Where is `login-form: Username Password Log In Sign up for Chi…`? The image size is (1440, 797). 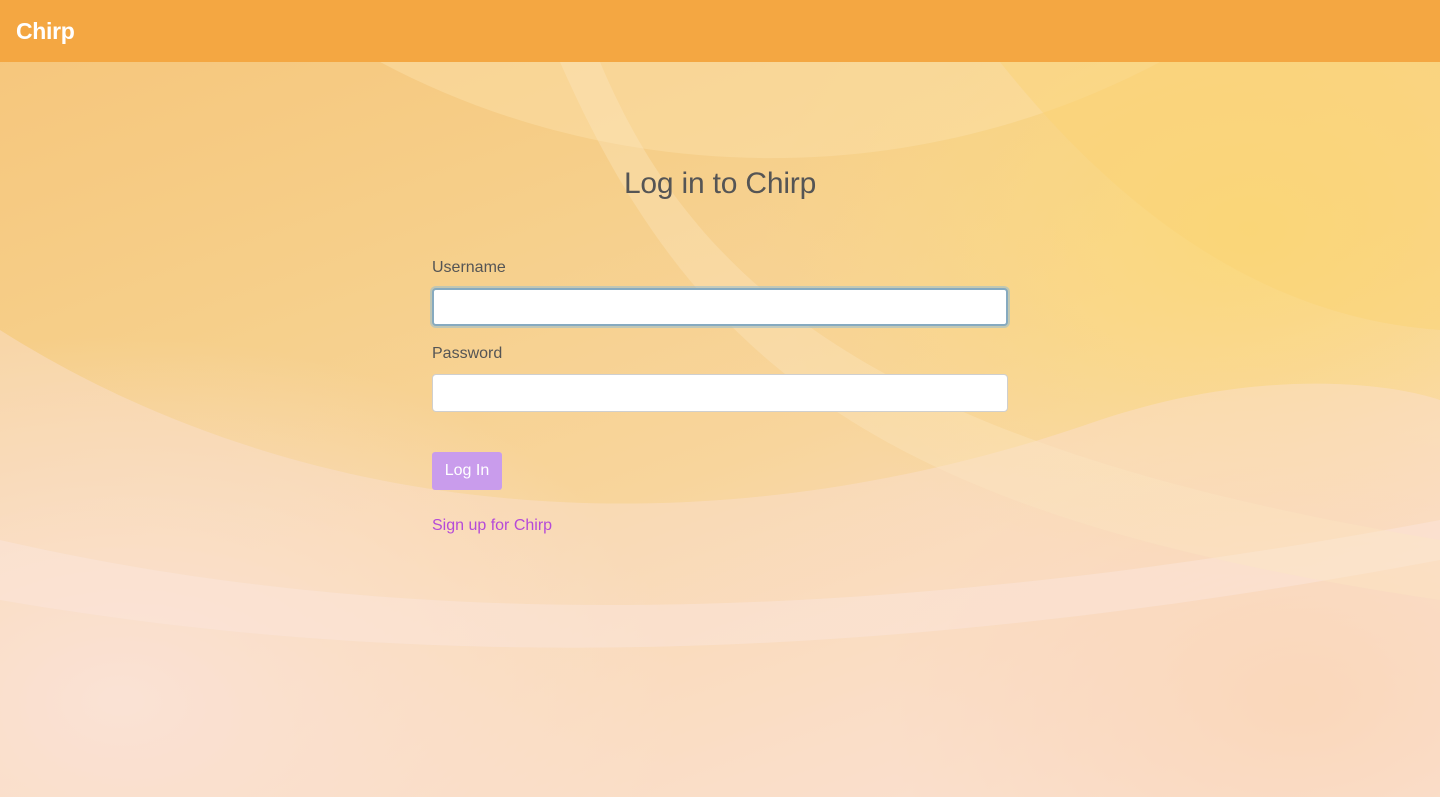
login-form: Username Password Log In Sign up for Chi… is located at coordinates (720, 397).